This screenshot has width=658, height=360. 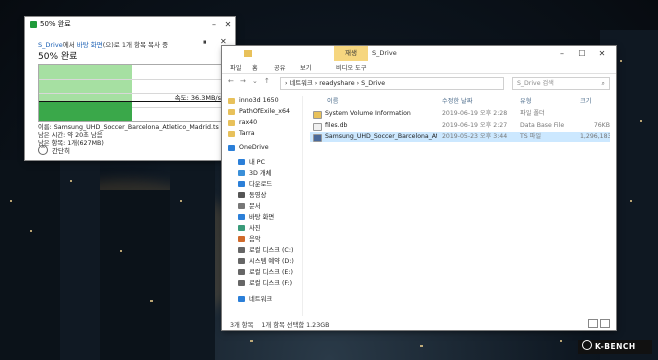 I want to click on nav-item-label: 3D 개체, so click(x=260, y=173).